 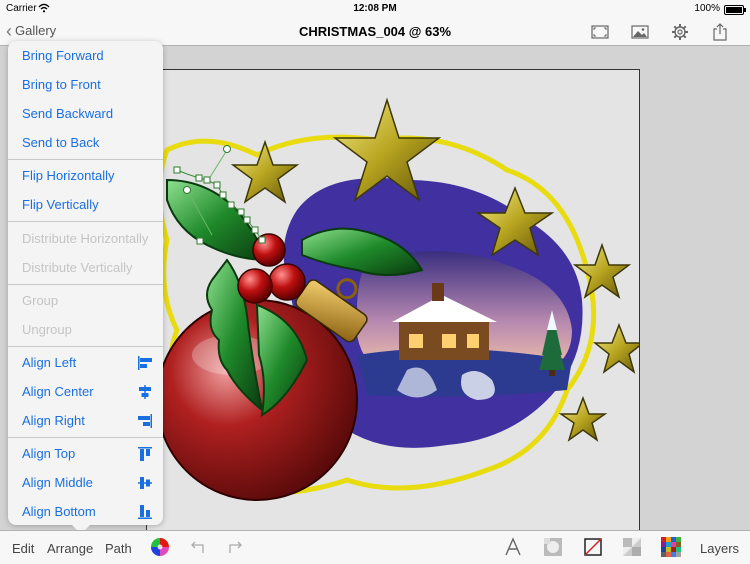 What do you see at coordinates (47, 329) in the screenshot?
I see `menu-item-label: Ungroup` at bounding box center [47, 329].